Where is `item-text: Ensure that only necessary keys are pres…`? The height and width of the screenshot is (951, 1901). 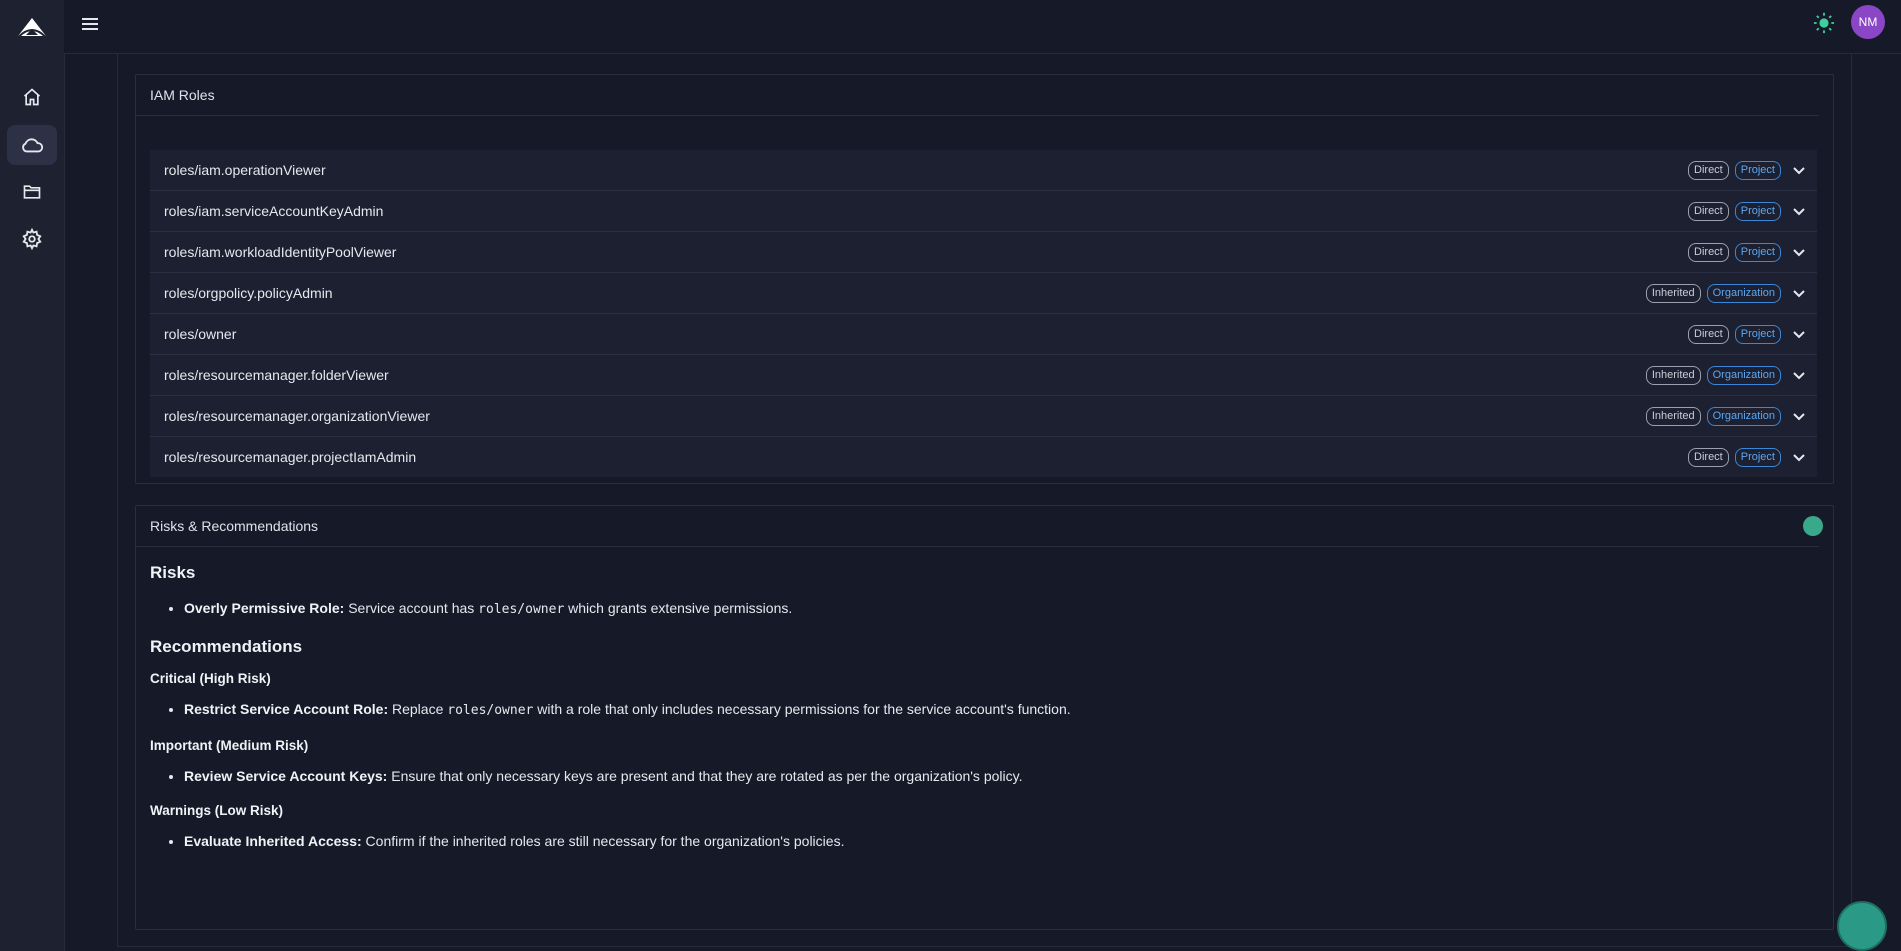 item-text: Ensure that only necessary keys are pres… is located at coordinates (705, 776).